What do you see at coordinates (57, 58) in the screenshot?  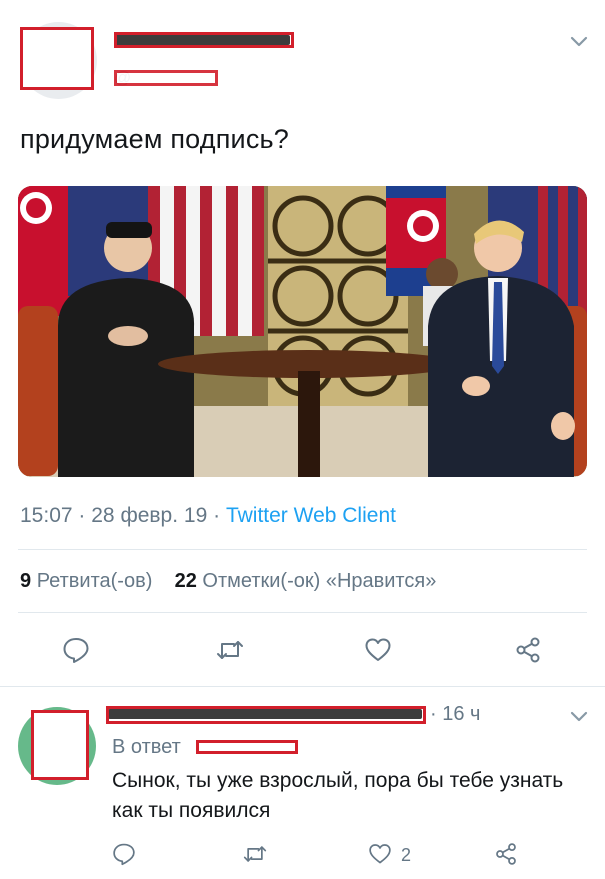 I see `avatar-redaction-box` at bounding box center [57, 58].